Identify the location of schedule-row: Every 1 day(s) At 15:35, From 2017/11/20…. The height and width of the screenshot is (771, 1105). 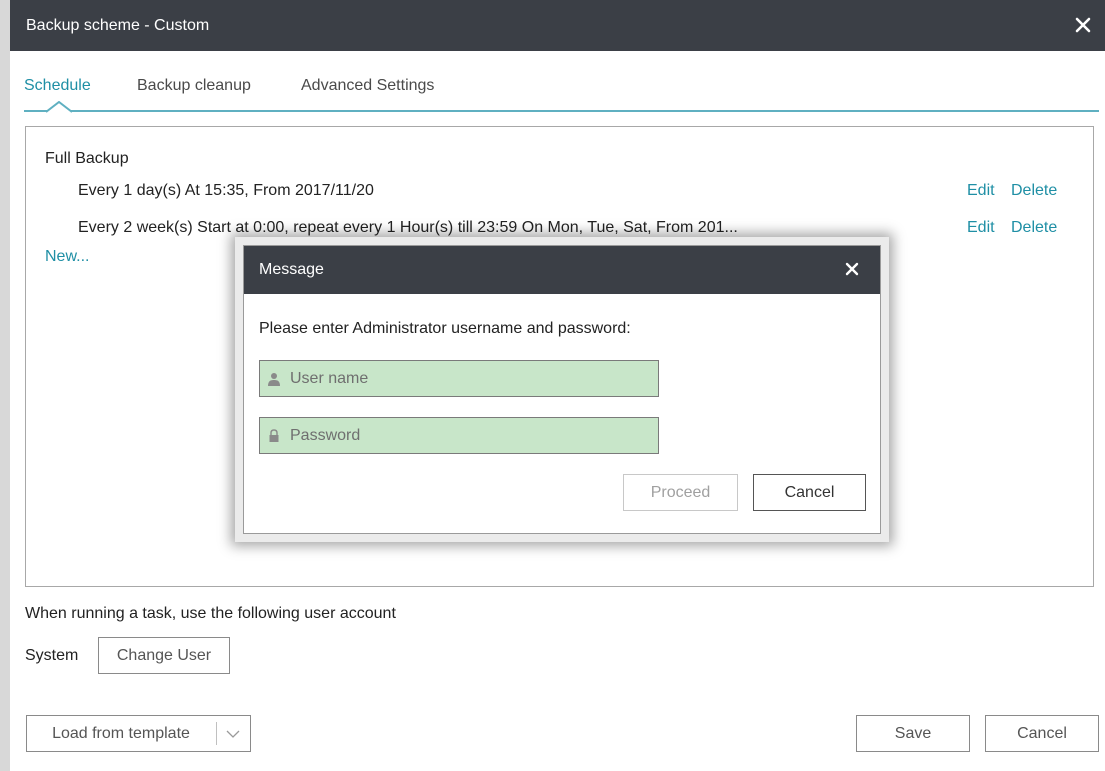
(559, 192).